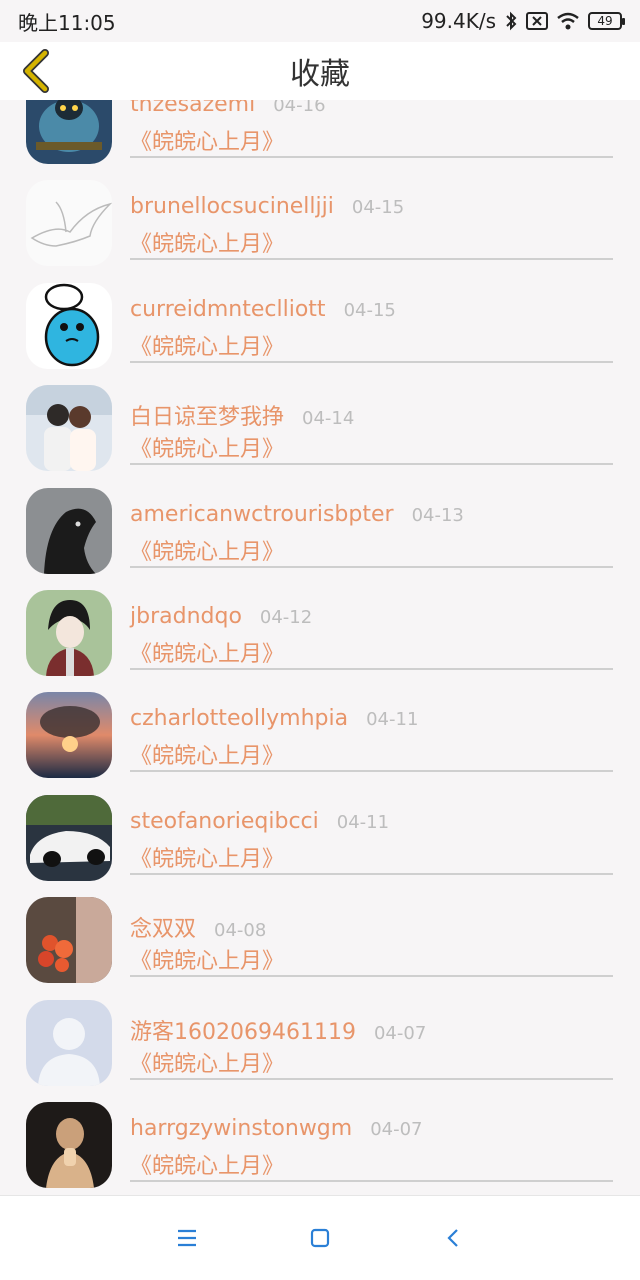 The width and height of the screenshot is (640, 1280). Describe the element at coordinates (458, 21) in the screenshot. I see `net-speed: 99.4K/s` at that location.